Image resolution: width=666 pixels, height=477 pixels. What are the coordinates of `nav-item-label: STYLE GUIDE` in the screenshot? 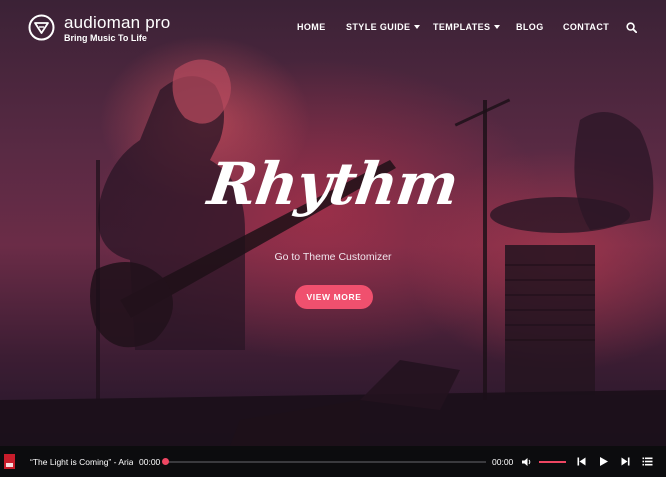 It's located at (378, 27).